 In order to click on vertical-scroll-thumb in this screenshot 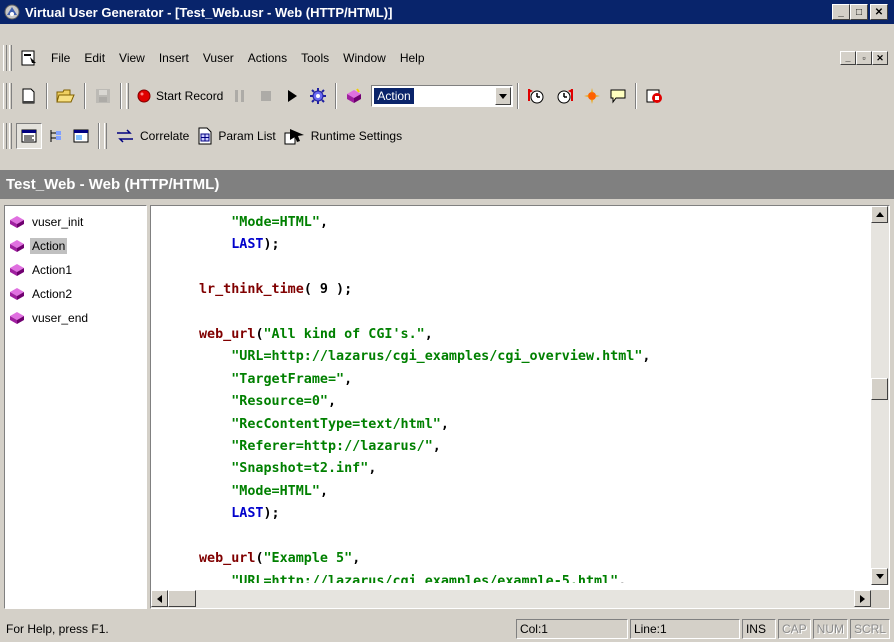, I will do `click(879, 389)`.